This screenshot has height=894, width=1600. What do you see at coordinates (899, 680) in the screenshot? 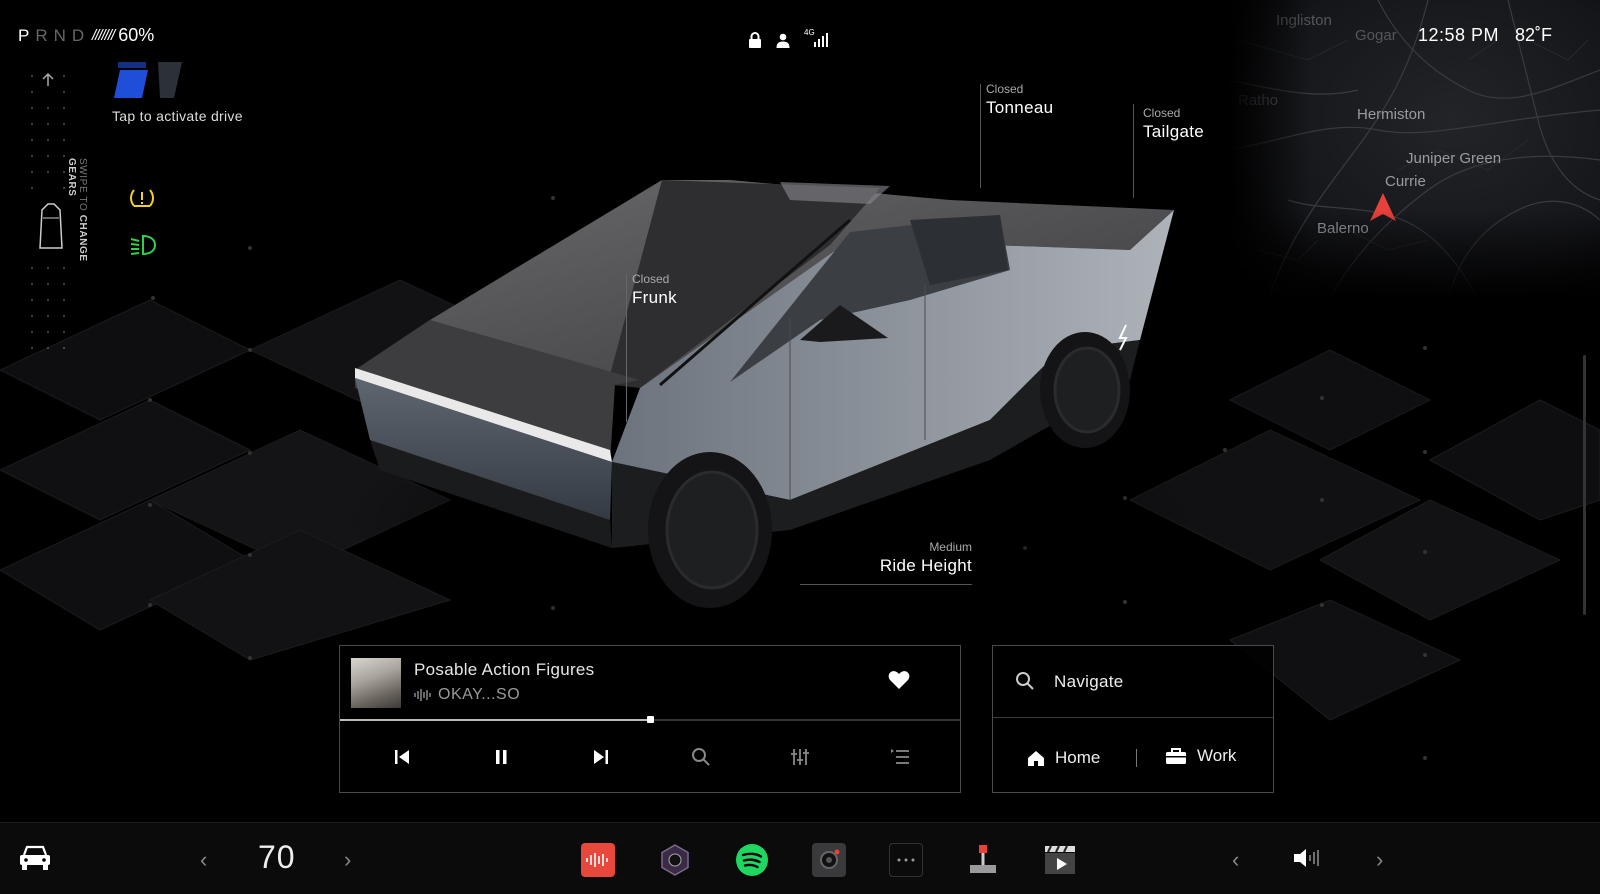
I see `favorite-heart-icon` at bounding box center [899, 680].